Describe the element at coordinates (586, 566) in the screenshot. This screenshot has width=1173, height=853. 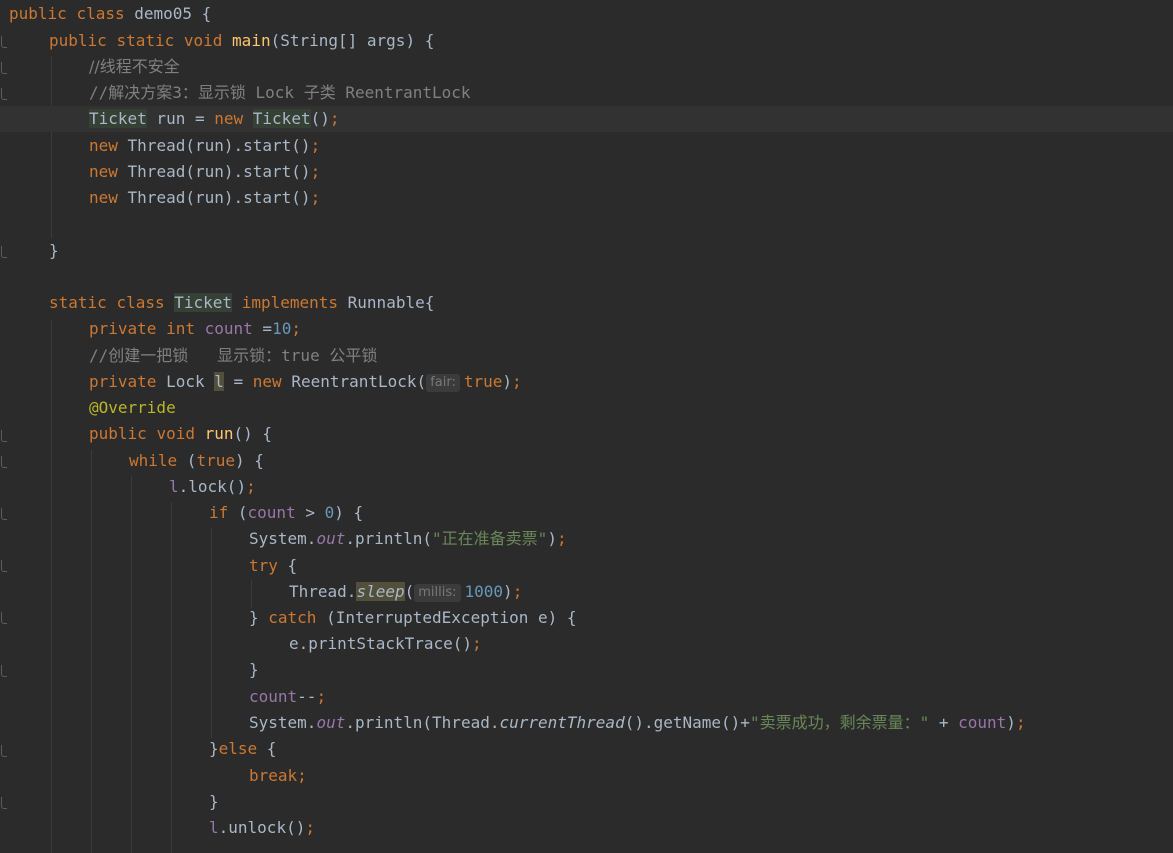
I see `code-line-22: try {` at that location.